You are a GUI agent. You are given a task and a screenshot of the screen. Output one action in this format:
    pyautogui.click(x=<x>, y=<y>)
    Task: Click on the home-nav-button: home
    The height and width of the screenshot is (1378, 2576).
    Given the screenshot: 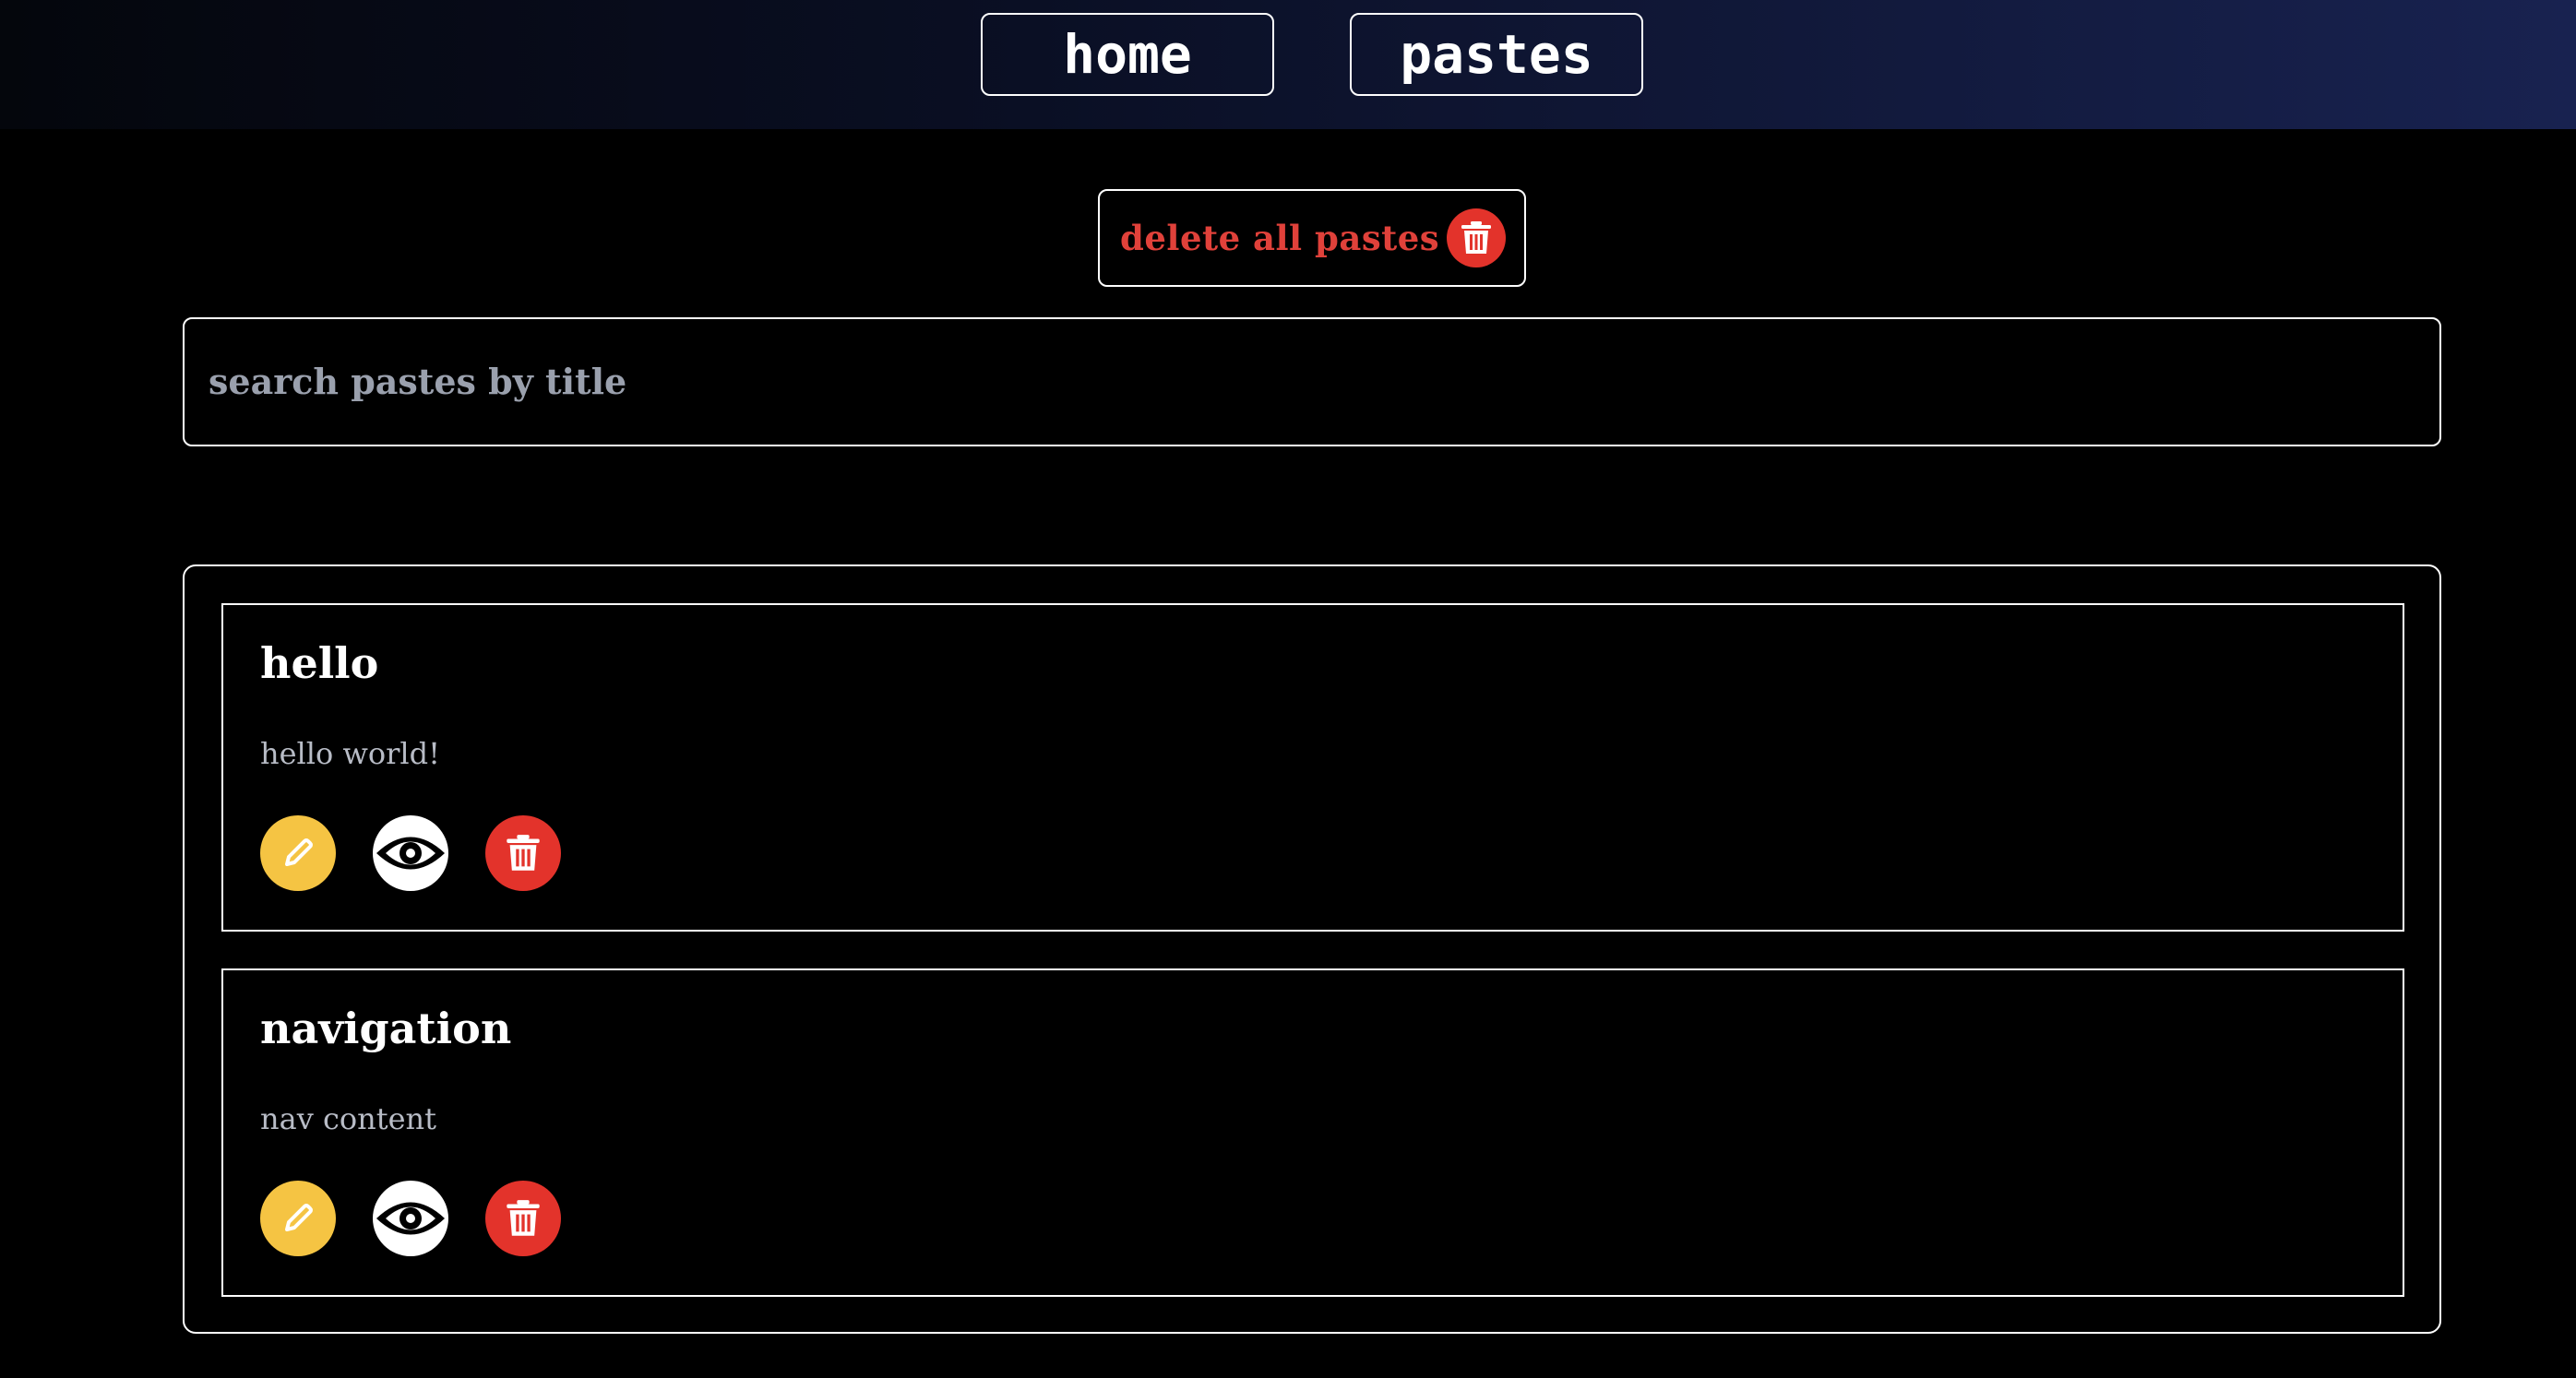 What is the action you would take?
    pyautogui.click(x=1127, y=54)
    